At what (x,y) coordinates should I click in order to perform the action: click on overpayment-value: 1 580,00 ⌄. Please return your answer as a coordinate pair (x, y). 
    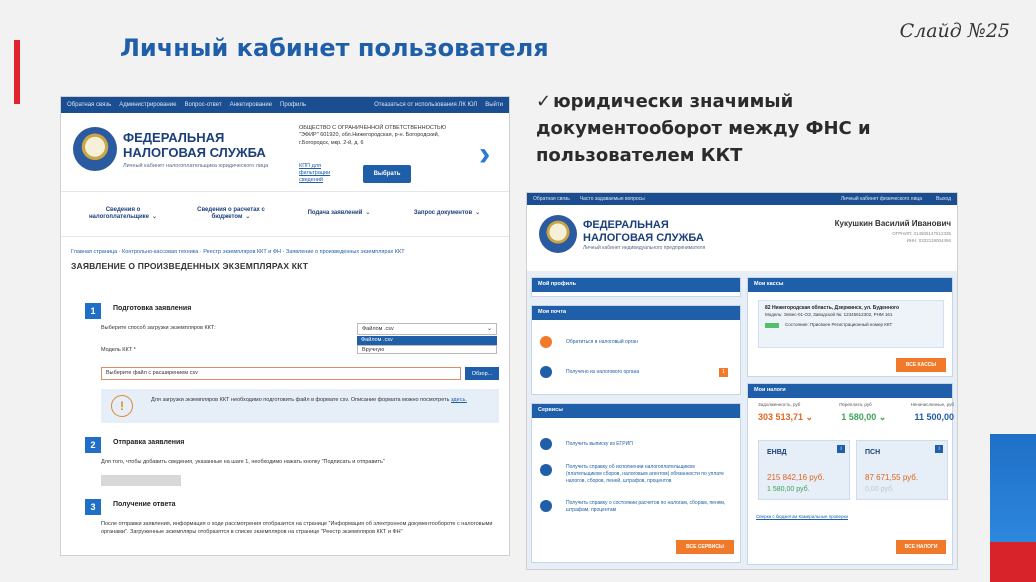
    Looking at the image, I should click on (863, 417).